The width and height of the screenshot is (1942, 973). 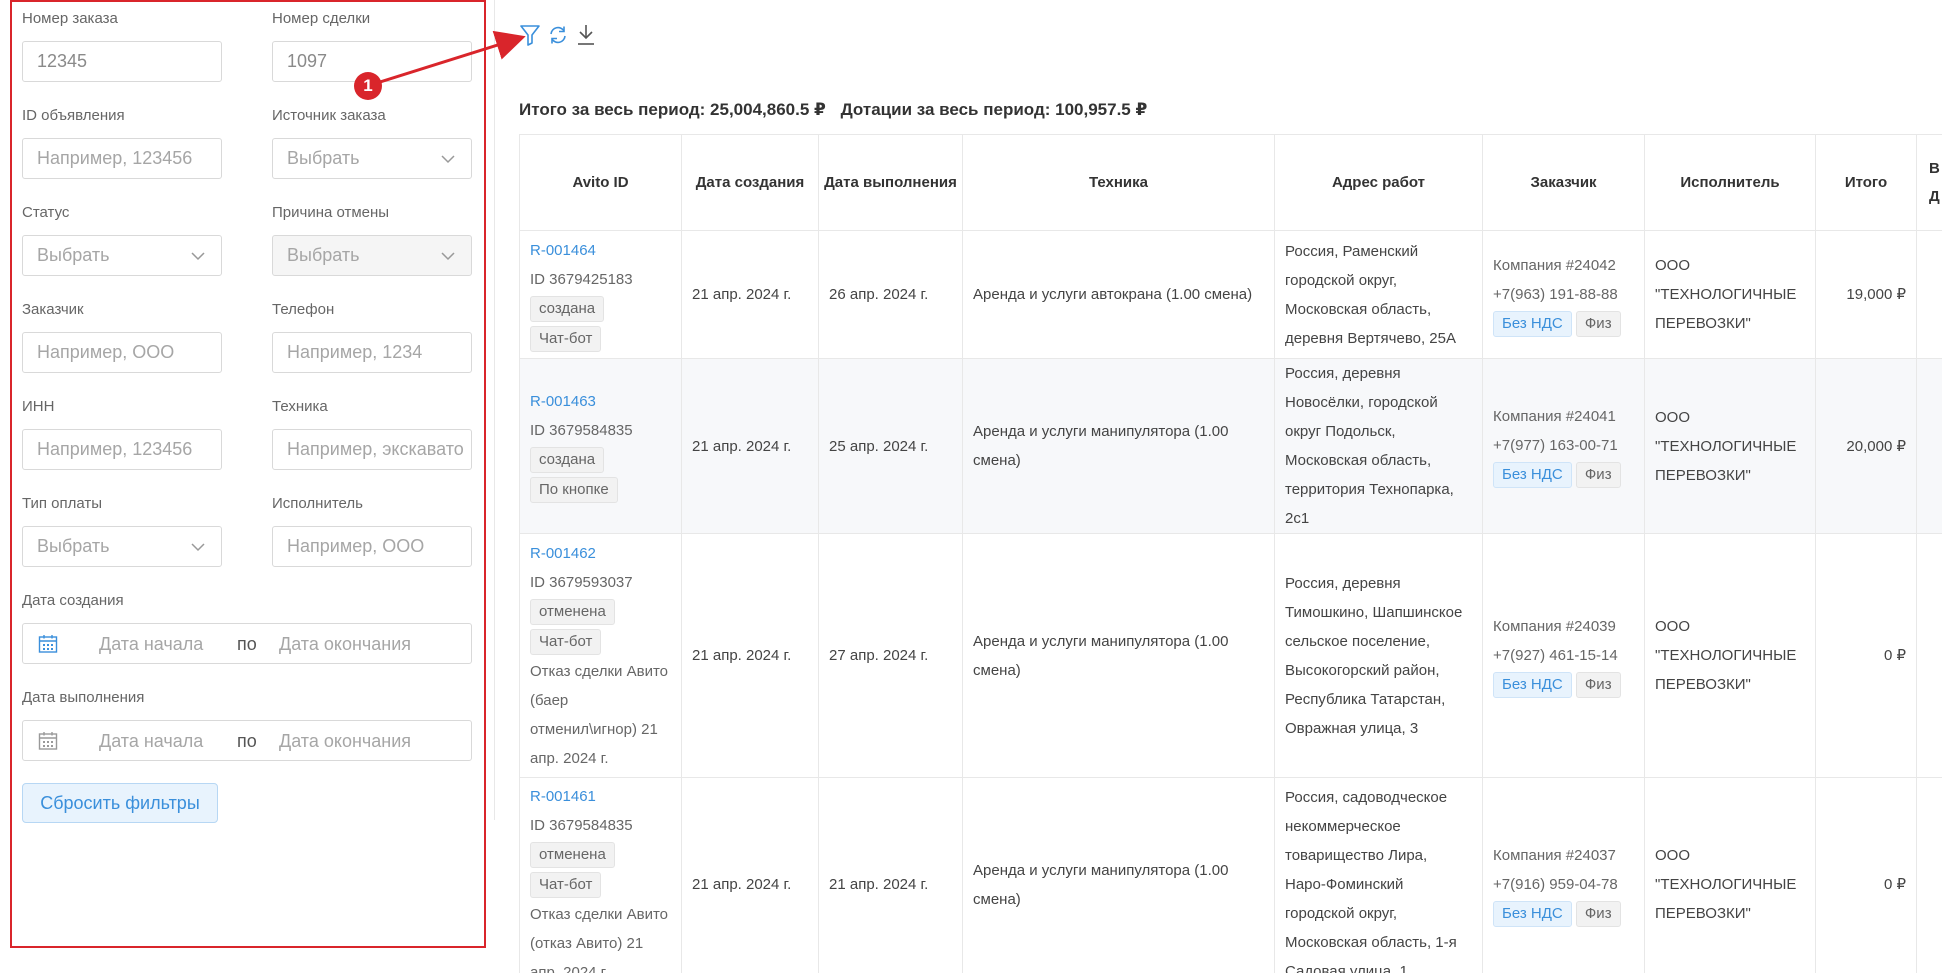 I want to click on column-header: Дата создания, so click(x=750, y=182).